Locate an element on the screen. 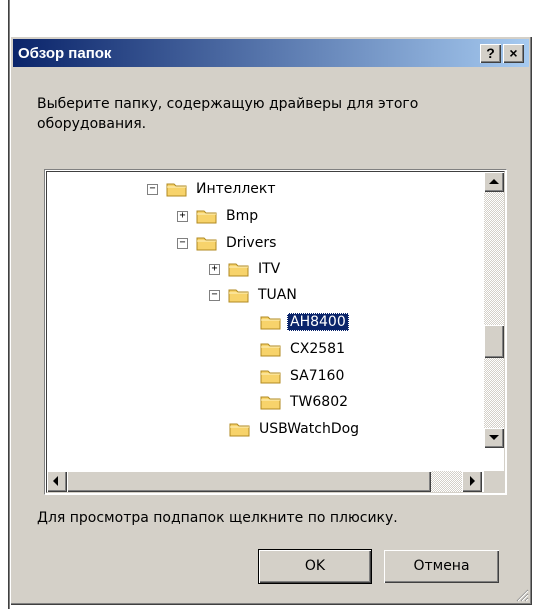 This screenshot has height=609, width=536. tree-item-bmp: + Bmp is located at coordinates (219, 216).